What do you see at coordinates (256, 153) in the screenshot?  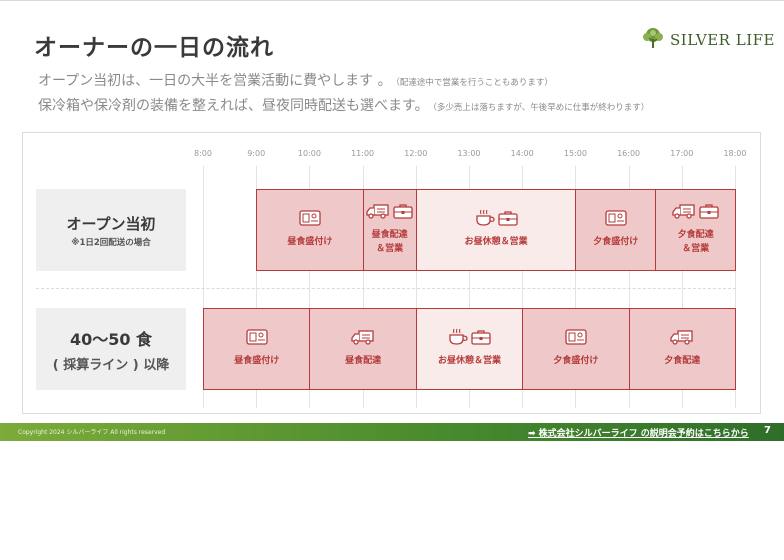 I see `time-tick: 9:00` at bounding box center [256, 153].